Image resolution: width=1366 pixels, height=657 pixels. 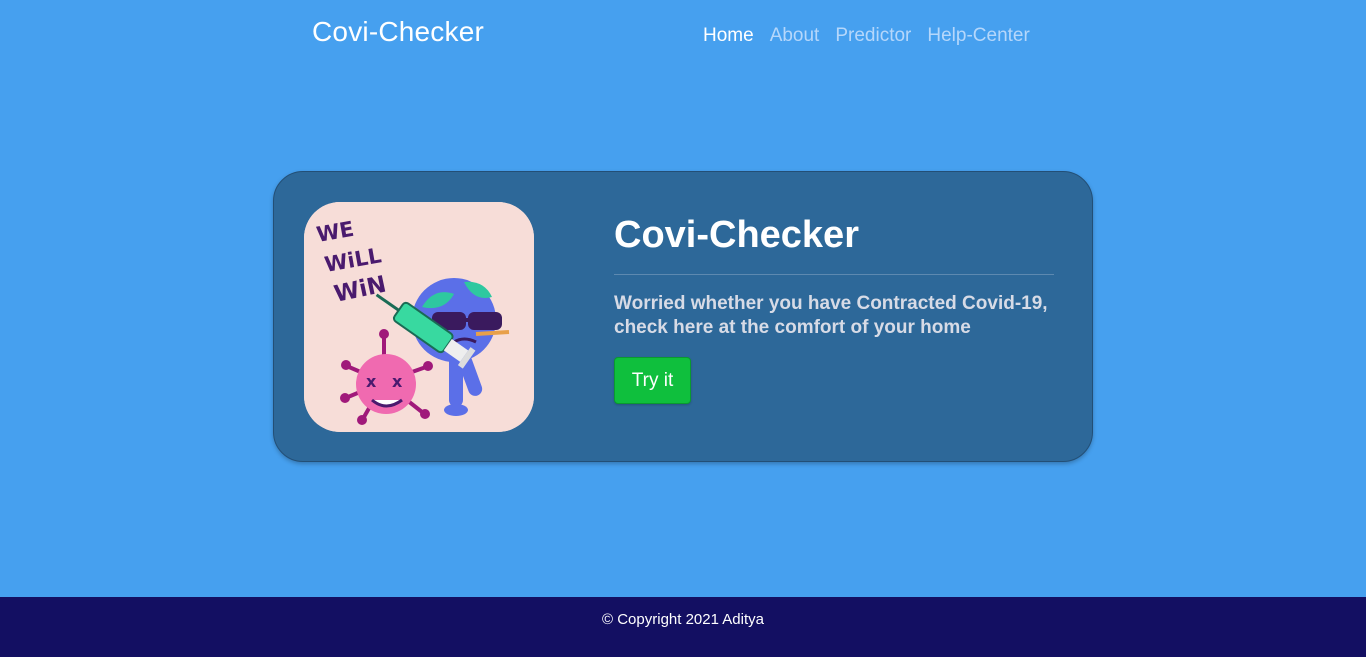 What do you see at coordinates (873, 36) in the screenshot?
I see `nav-link-predictor: Predictor` at bounding box center [873, 36].